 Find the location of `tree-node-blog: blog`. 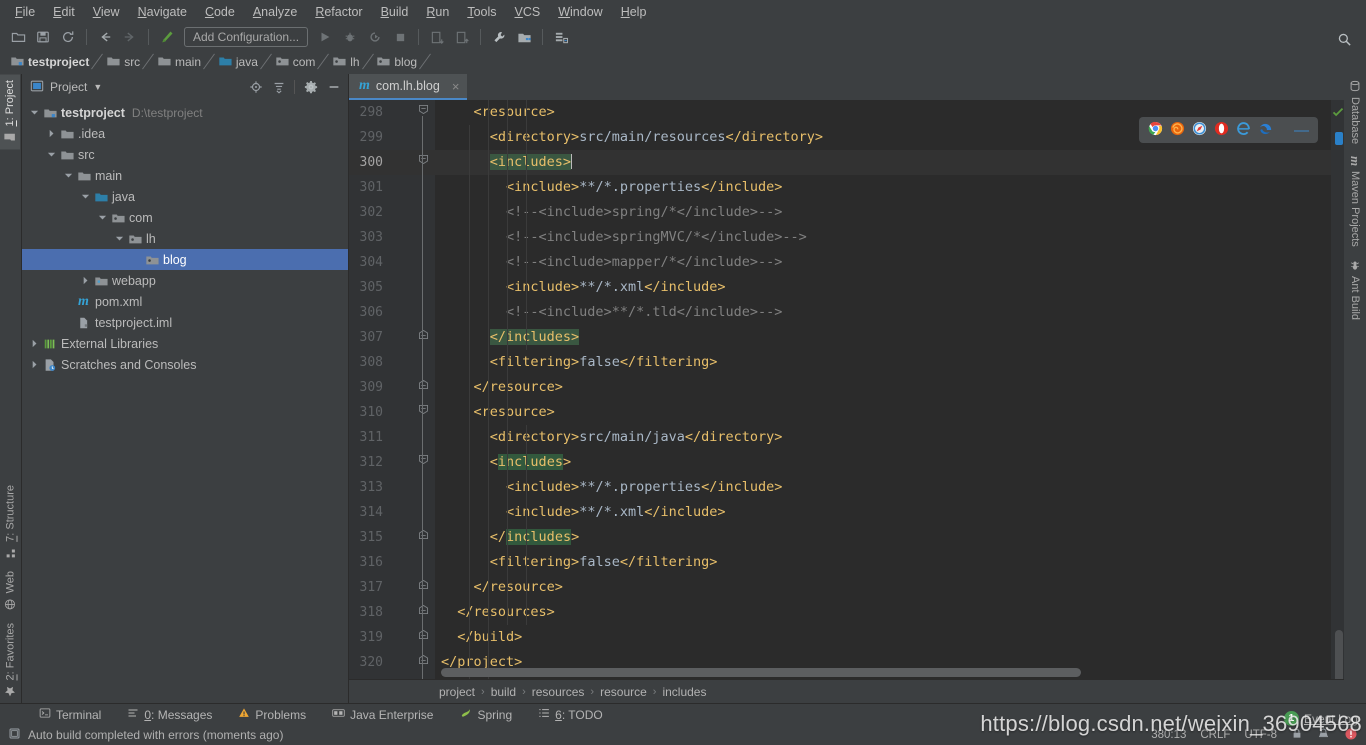

tree-node-blog: blog is located at coordinates (185, 259).